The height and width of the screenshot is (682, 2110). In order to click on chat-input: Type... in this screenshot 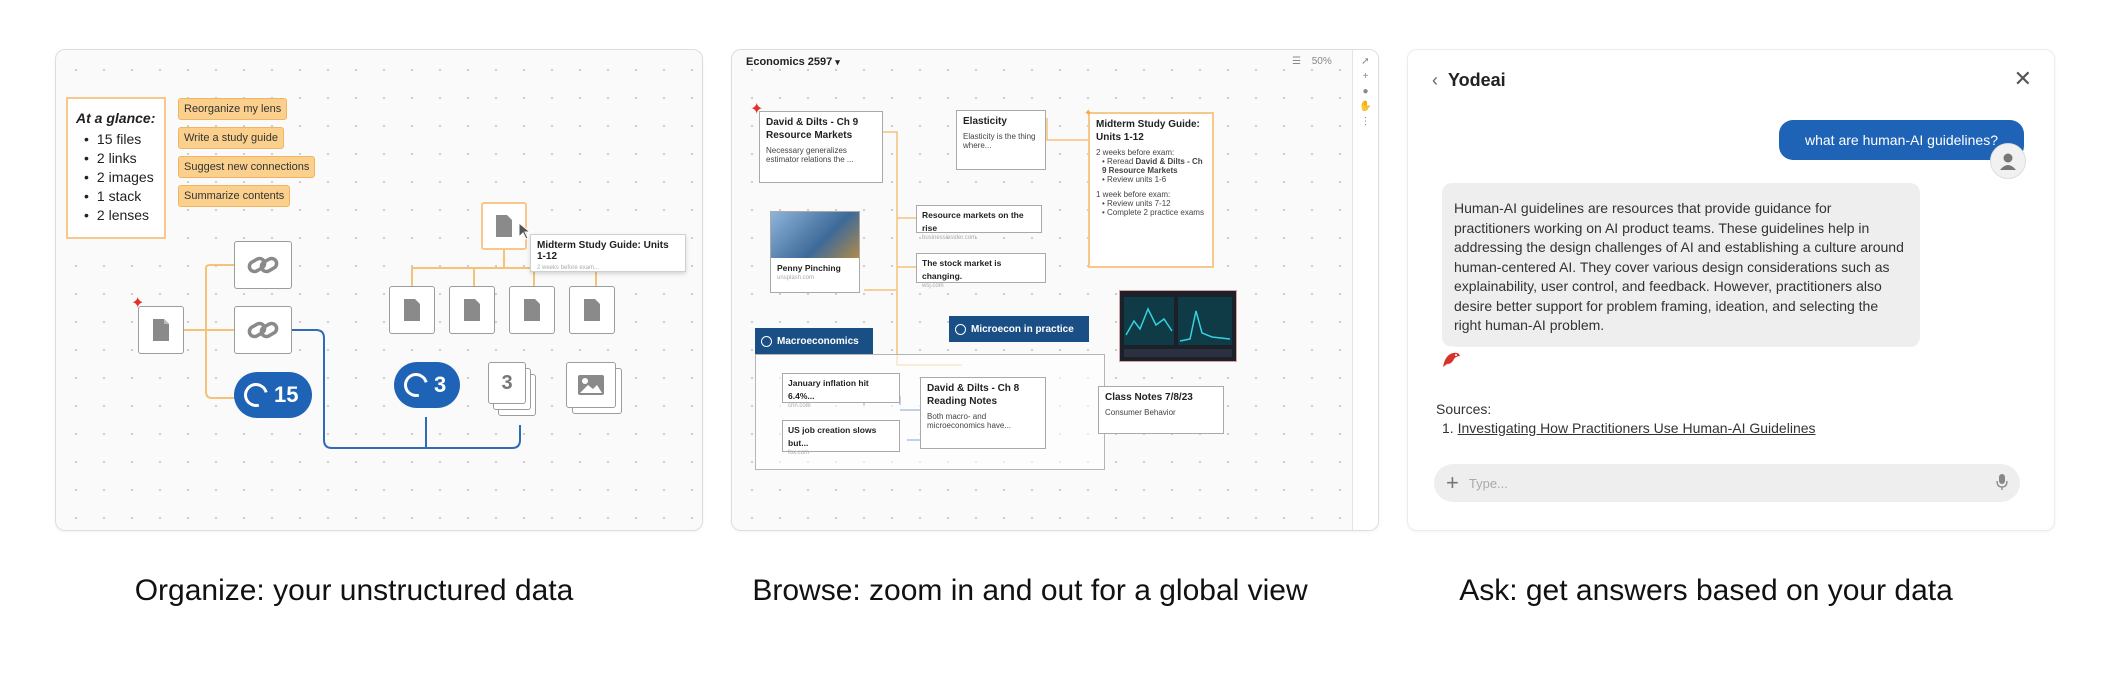, I will do `click(1488, 483)`.